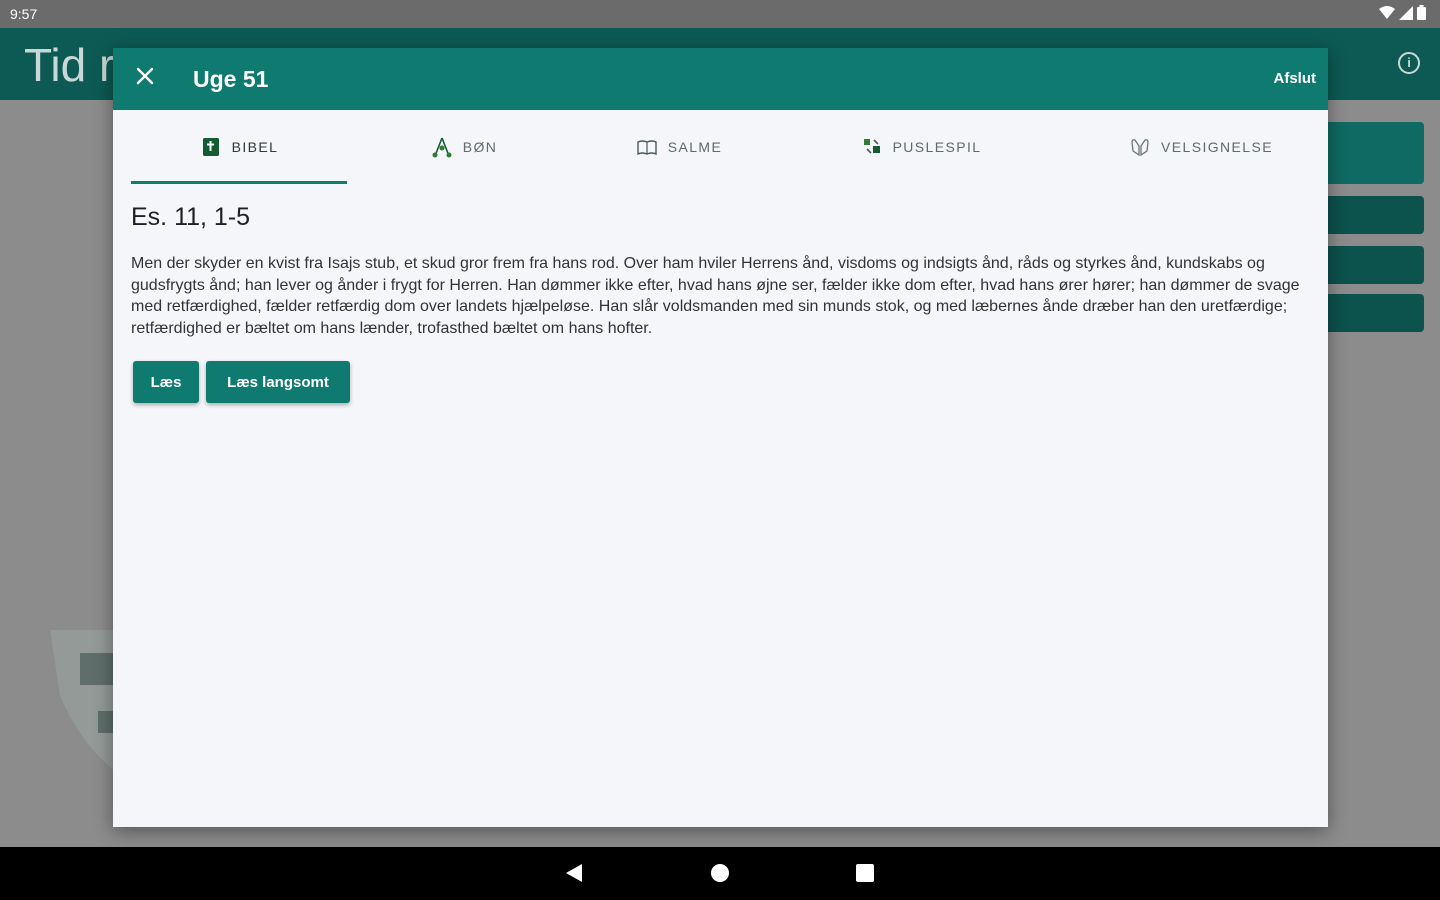  Describe the element at coordinates (24, 14) in the screenshot. I see `status-time: 9:57` at that location.